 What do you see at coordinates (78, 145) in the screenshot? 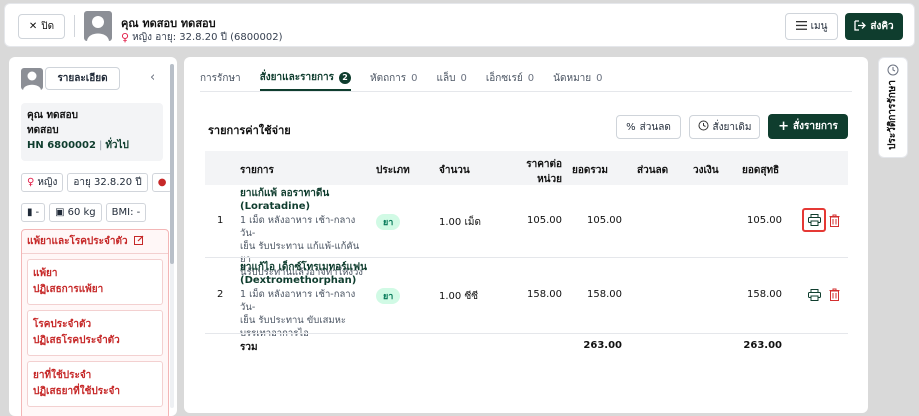
I see `hn-line: HN 6800002 | ทั่วไป` at bounding box center [78, 145].